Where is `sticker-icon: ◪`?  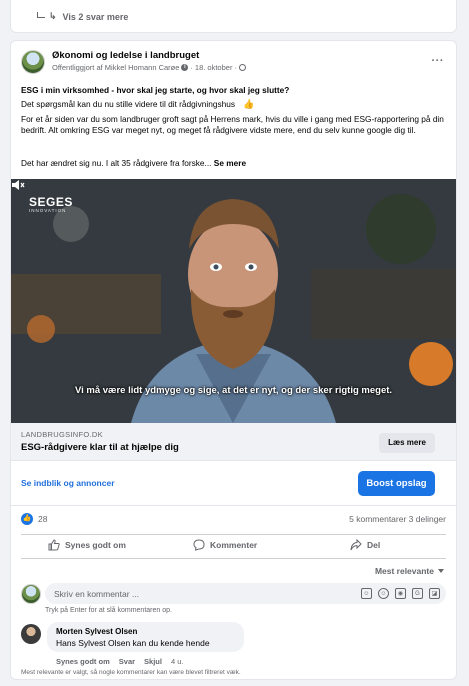
sticker-icon: ◪ is located at coordinates (434, 593).